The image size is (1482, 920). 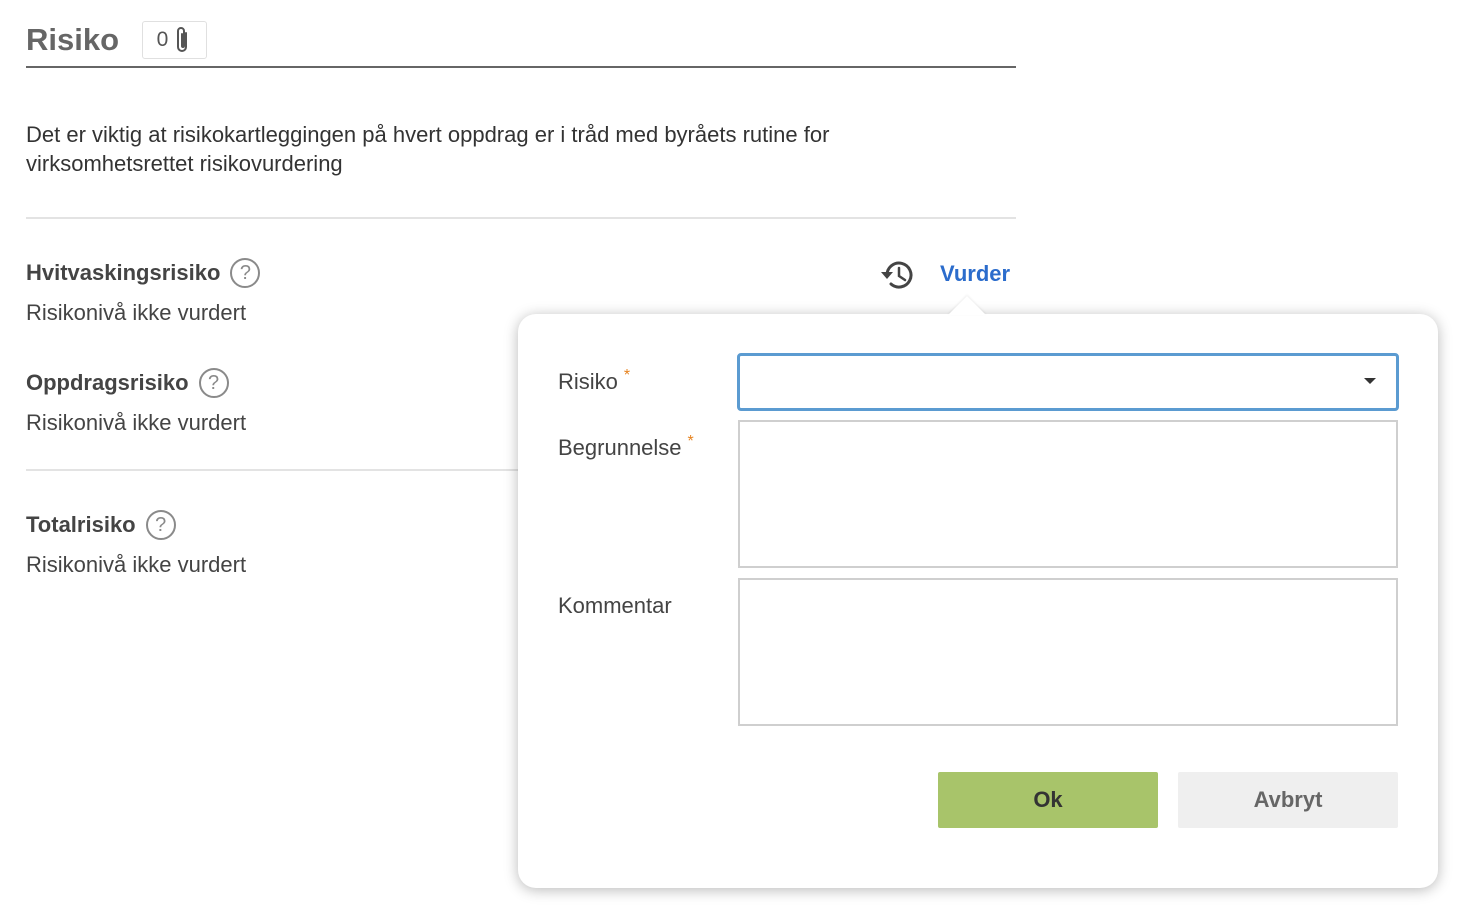 I want to click on risk-title-label: Hvitvaskingsrisiko, so click(x=123, y=272).